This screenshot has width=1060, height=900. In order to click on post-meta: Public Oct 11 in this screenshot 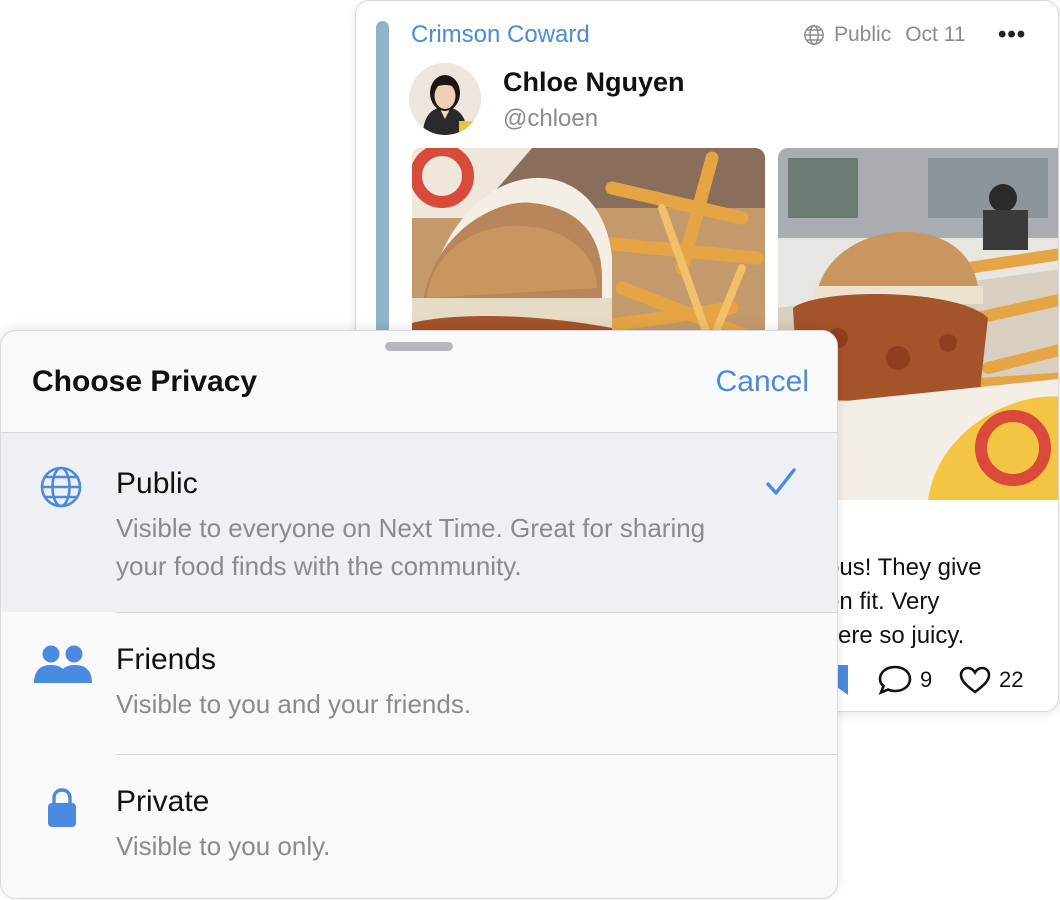, I will do `click(884, 35)`.